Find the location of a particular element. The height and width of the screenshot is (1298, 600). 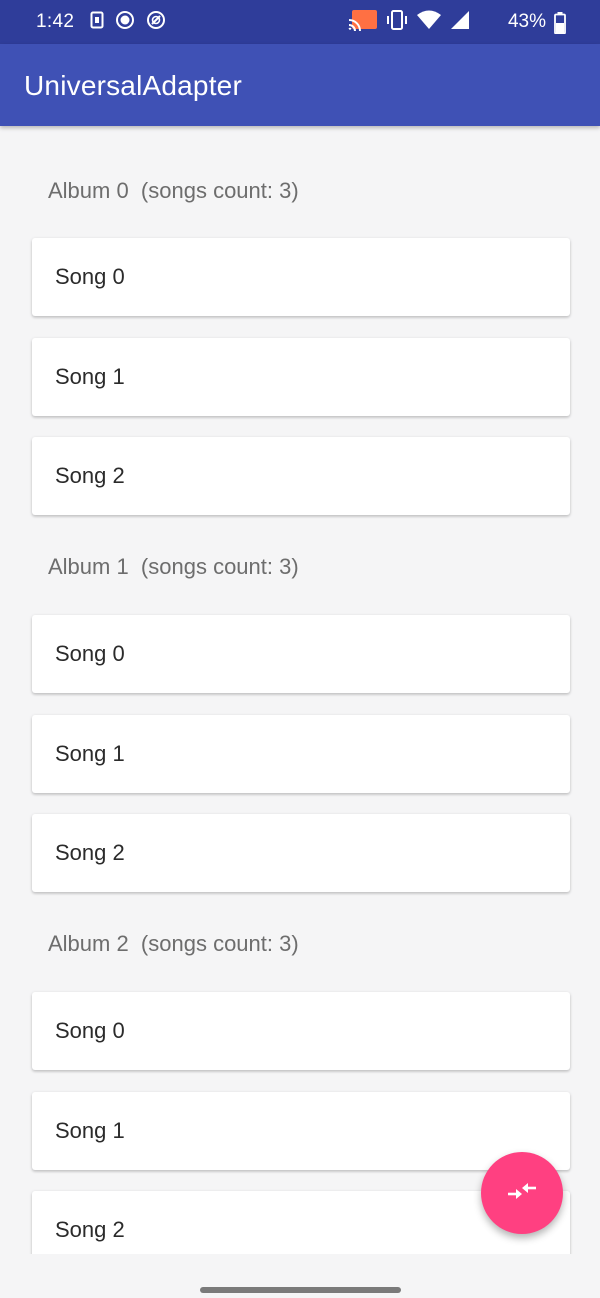

toggle-layout-fab is located at coordinates (522, 1193).